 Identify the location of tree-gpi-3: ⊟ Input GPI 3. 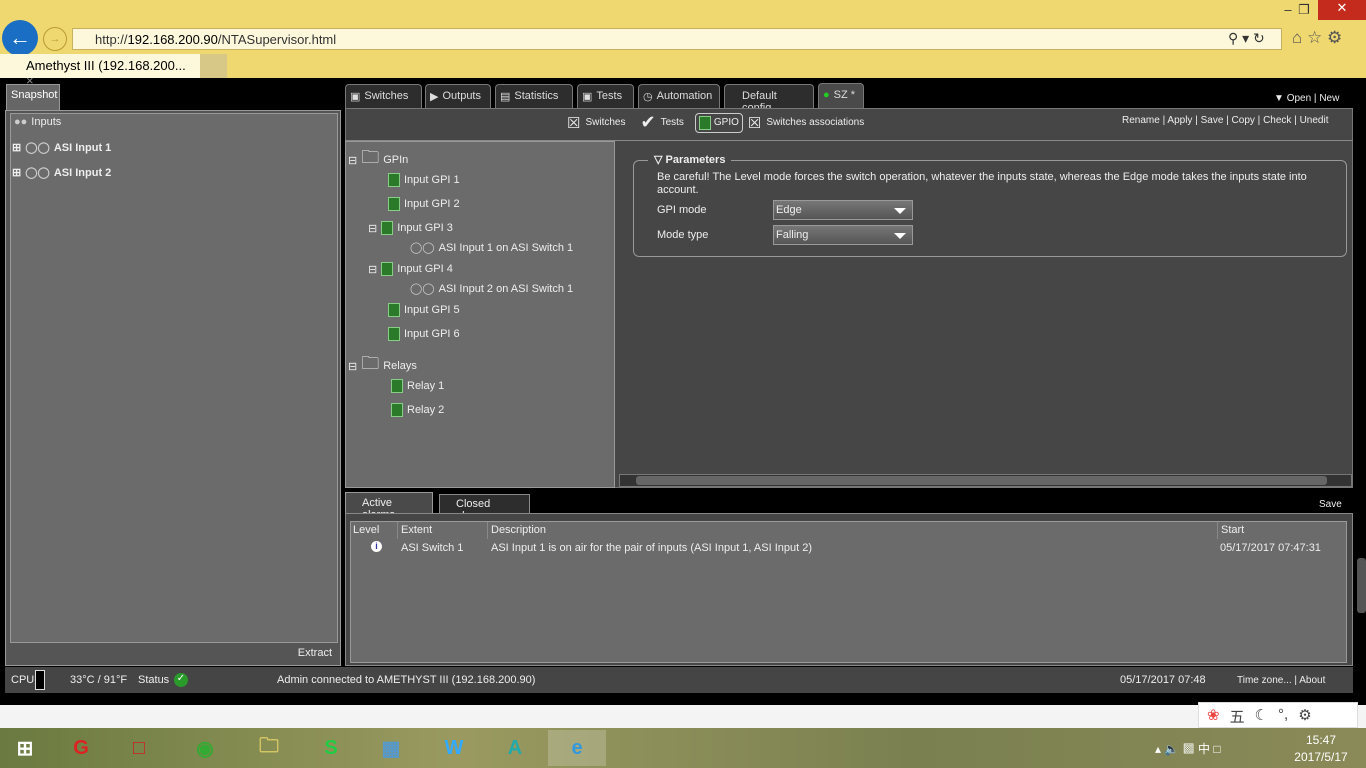
(410, 228).